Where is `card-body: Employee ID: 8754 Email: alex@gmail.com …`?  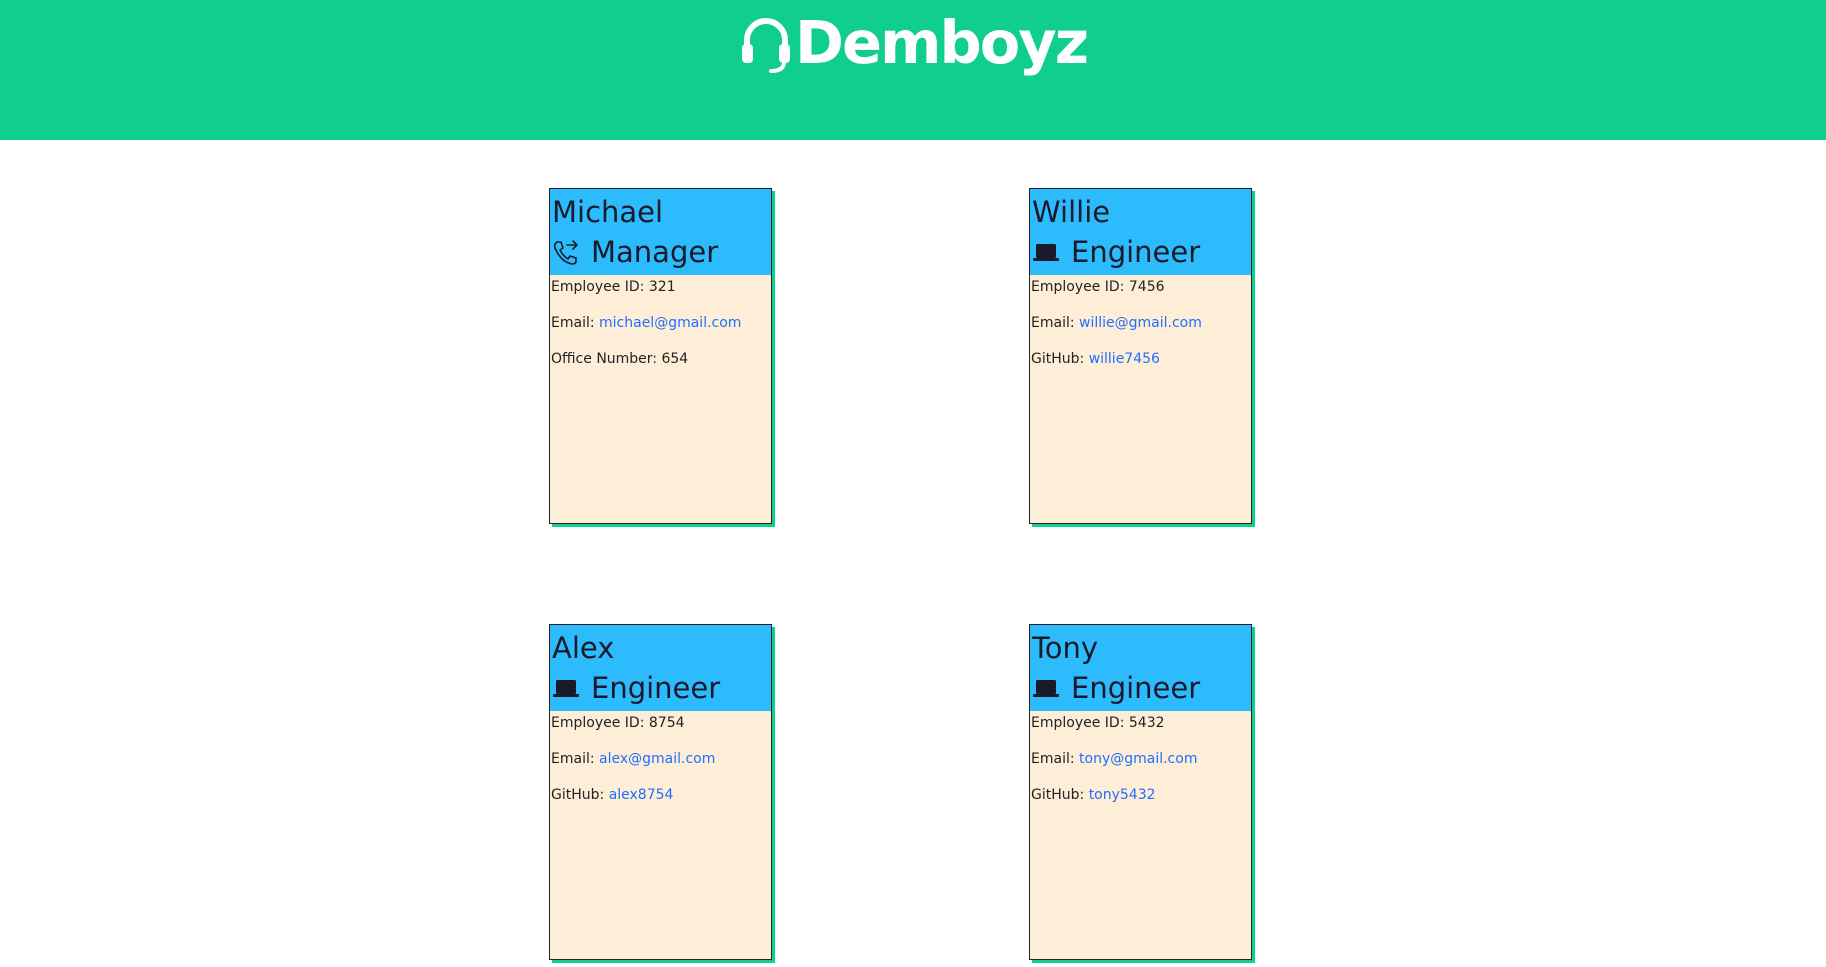
card-body: Employee ID: 8754 Email: alex@gmail.com … is located at coordinates (660, 767).